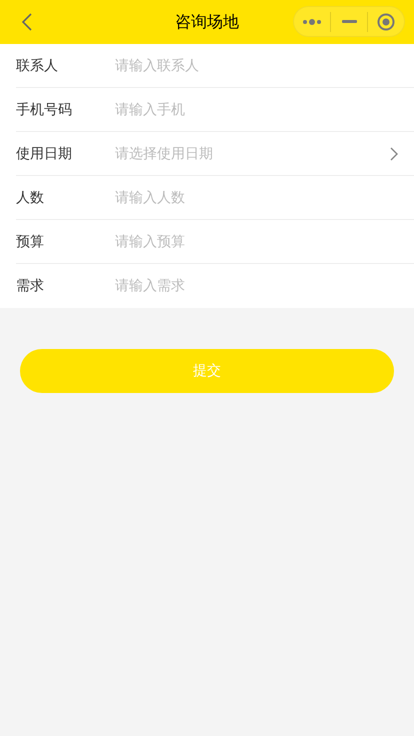  Describe the element at coordinates (349, 22) in the screenshot. I see `minimize-icon` at that location.